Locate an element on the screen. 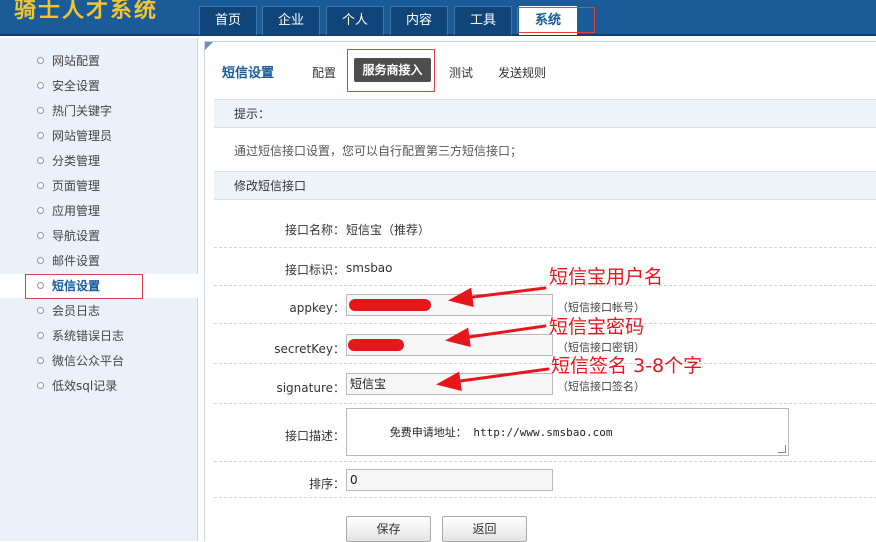  sidebar-item-slow-sql: 低效sql记录 is located at coordinates (99, 386).